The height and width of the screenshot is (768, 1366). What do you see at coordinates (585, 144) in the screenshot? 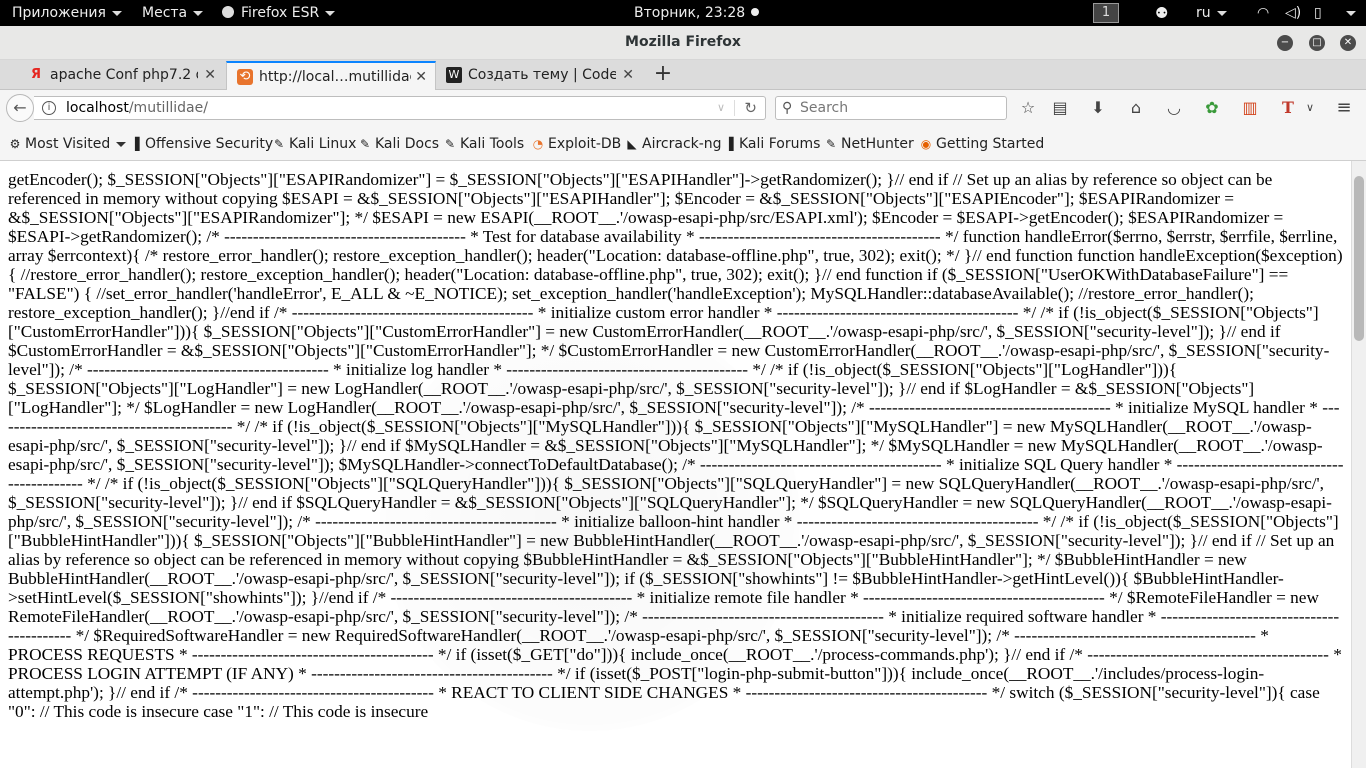
I see `bookmark-label: Exploit-DB` at bounding box center [585, 144].